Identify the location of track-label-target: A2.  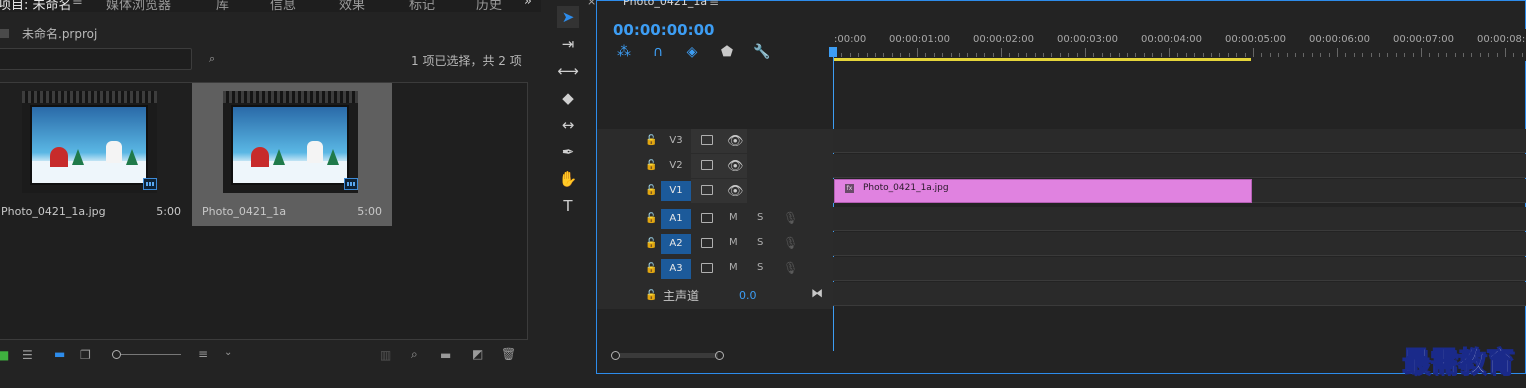
(676, 244).